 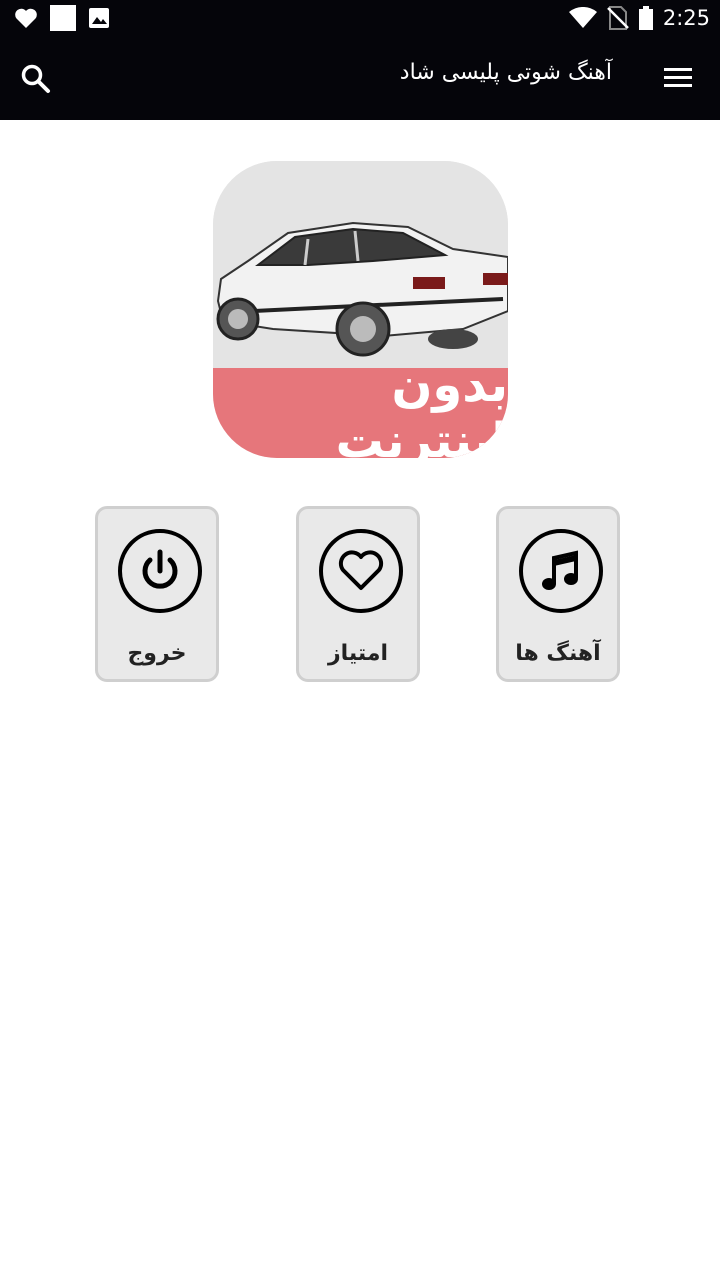 What do you see at coordinates (157, 653) in the screenshot?
I see `exit-label: خروج` at bounding box center [157, 653].